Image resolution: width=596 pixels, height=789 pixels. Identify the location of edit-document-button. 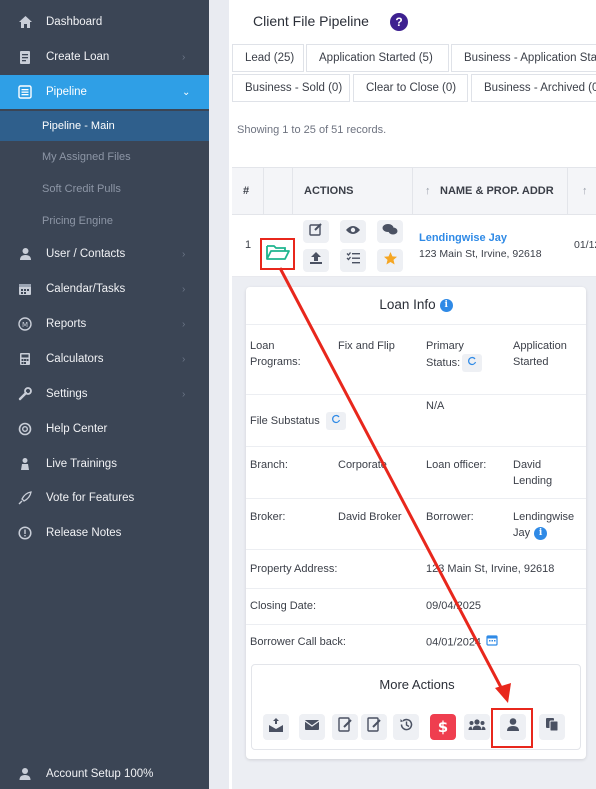
(345, 727).